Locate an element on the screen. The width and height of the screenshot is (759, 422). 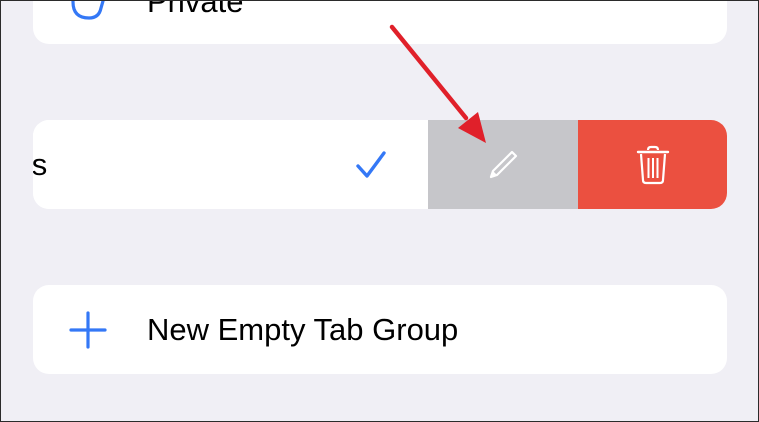
delete-button is located at coordinates (652, 164).